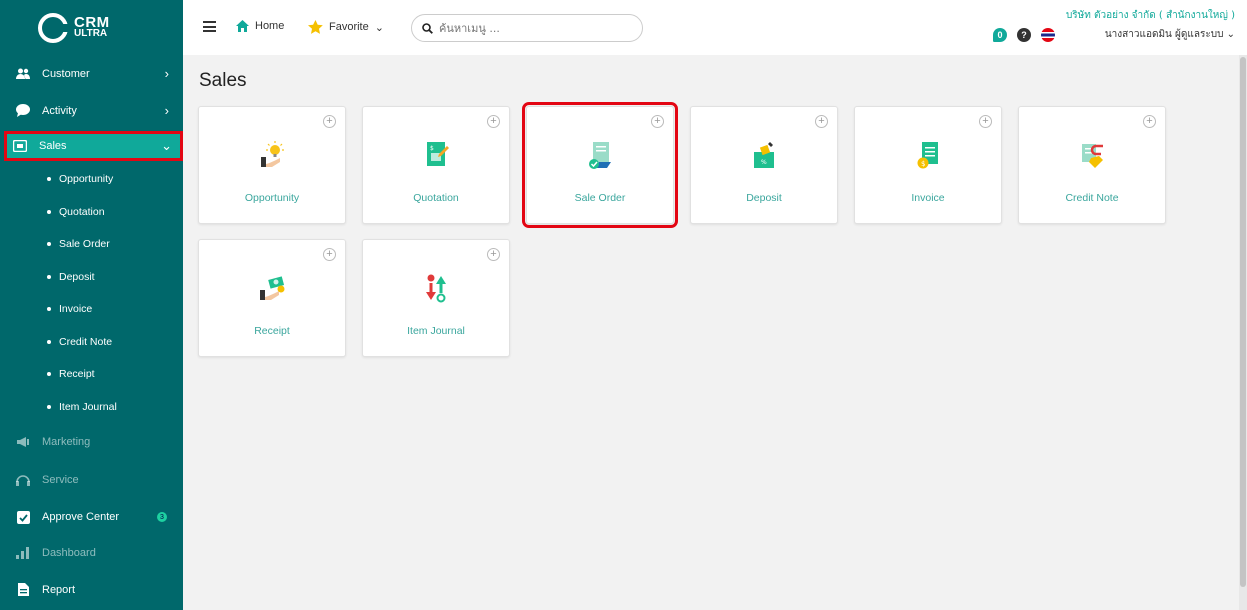  Describe the element at coordinates (60, 480) in the screenshot. I see `sidebar-item-label: Service` at that location.